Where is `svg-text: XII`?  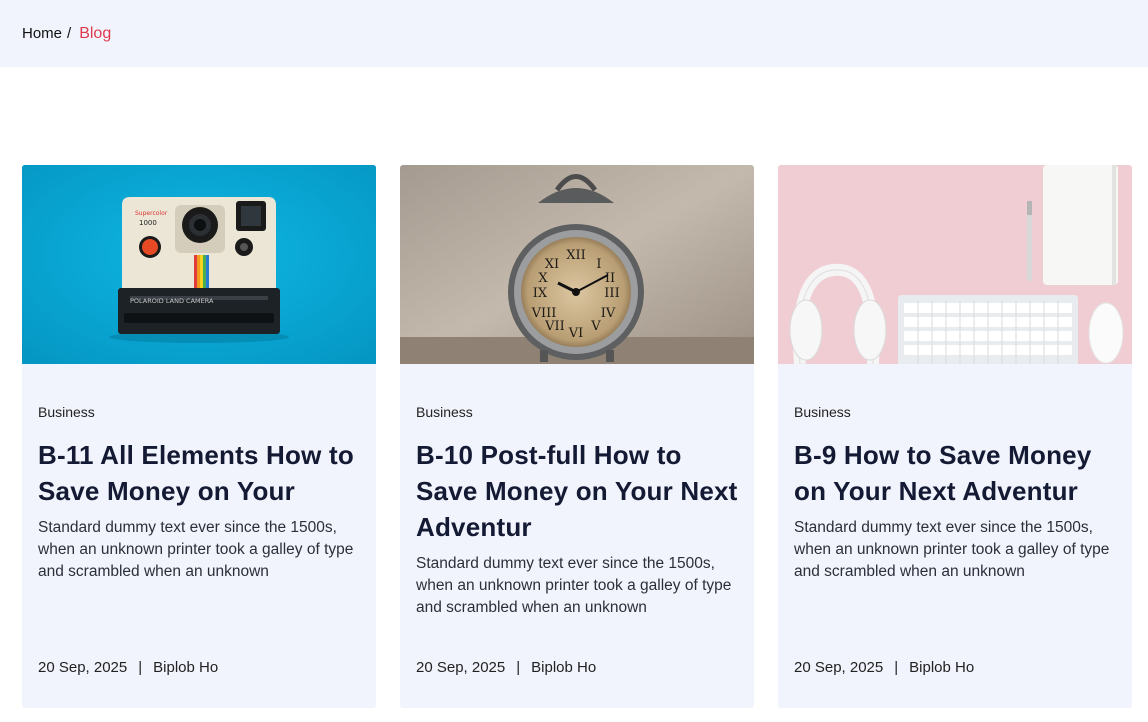
svg-text: XII is located at coordinates (576, 255).